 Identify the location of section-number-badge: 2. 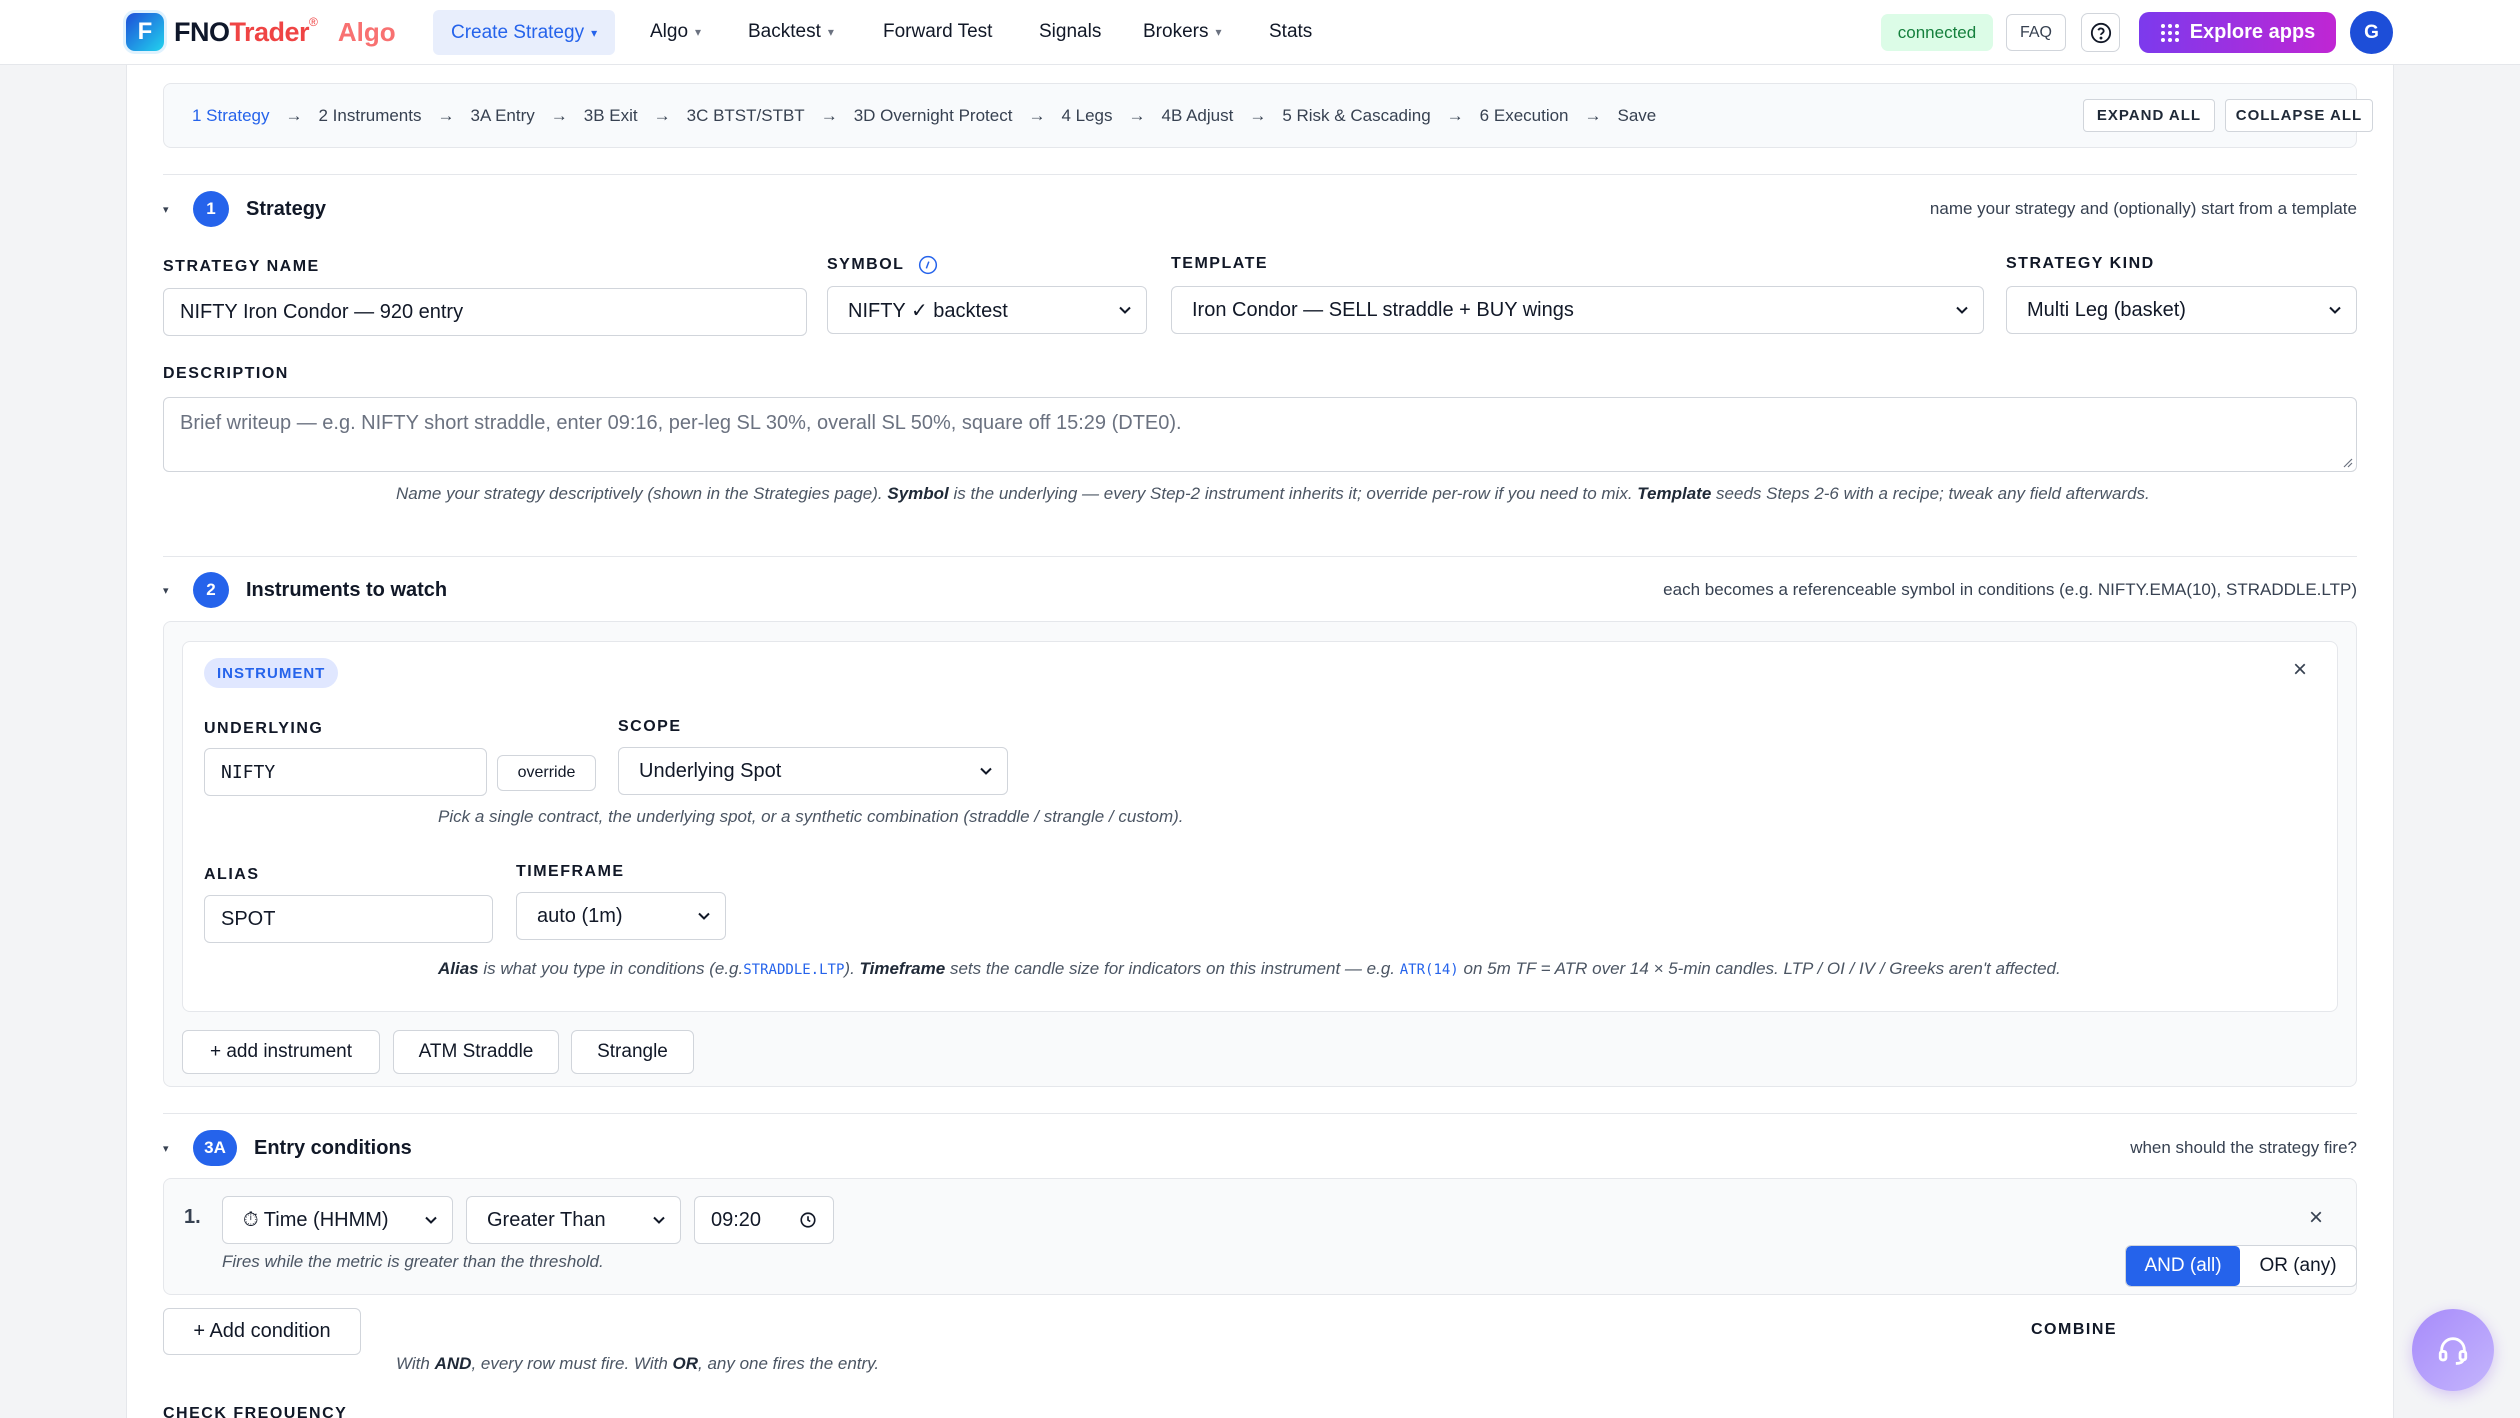
(211, 590).